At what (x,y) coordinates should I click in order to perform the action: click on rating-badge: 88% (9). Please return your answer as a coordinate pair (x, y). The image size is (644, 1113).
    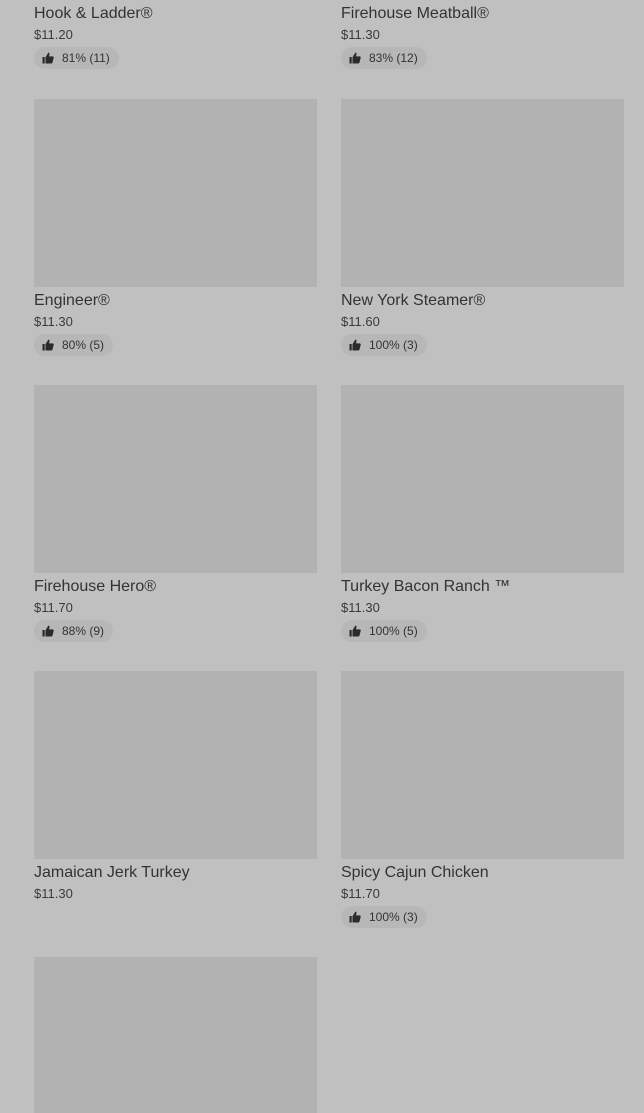
    Looking at the image, I should click on (74, 631).